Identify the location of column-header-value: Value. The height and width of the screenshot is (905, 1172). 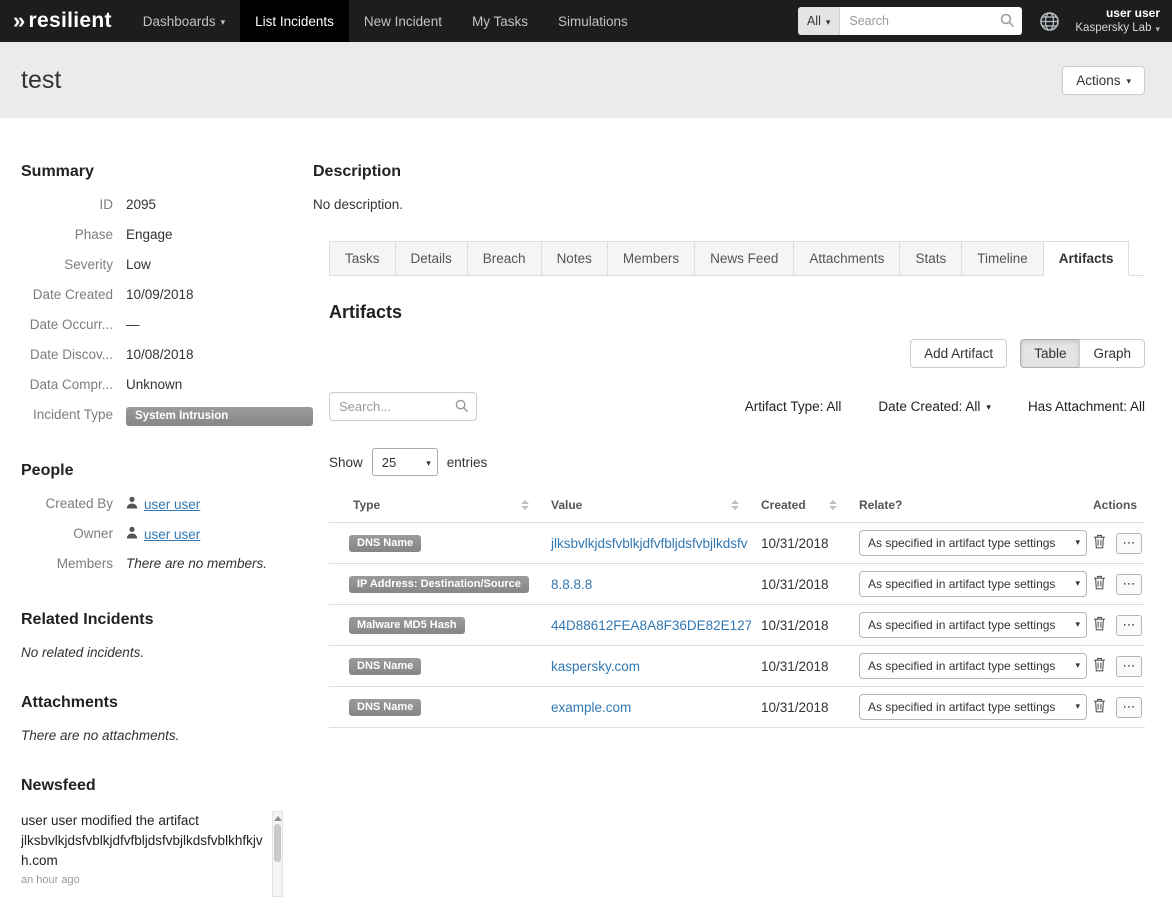
(646, 506).